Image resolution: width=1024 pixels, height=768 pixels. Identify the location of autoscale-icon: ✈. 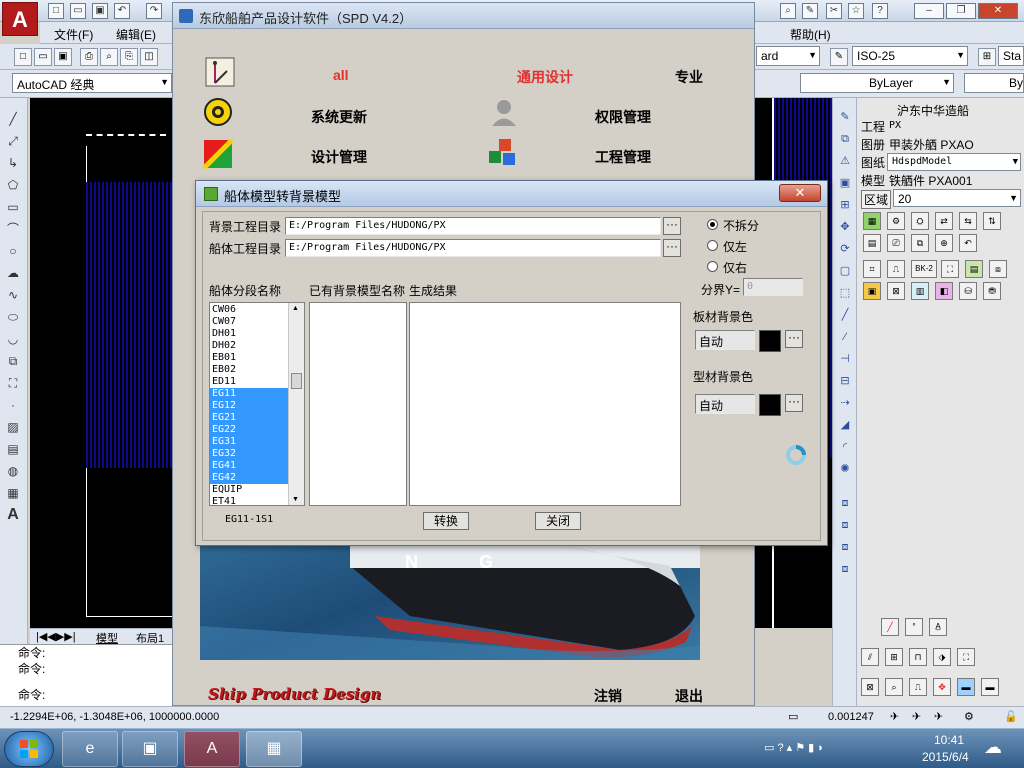
(938, 716).